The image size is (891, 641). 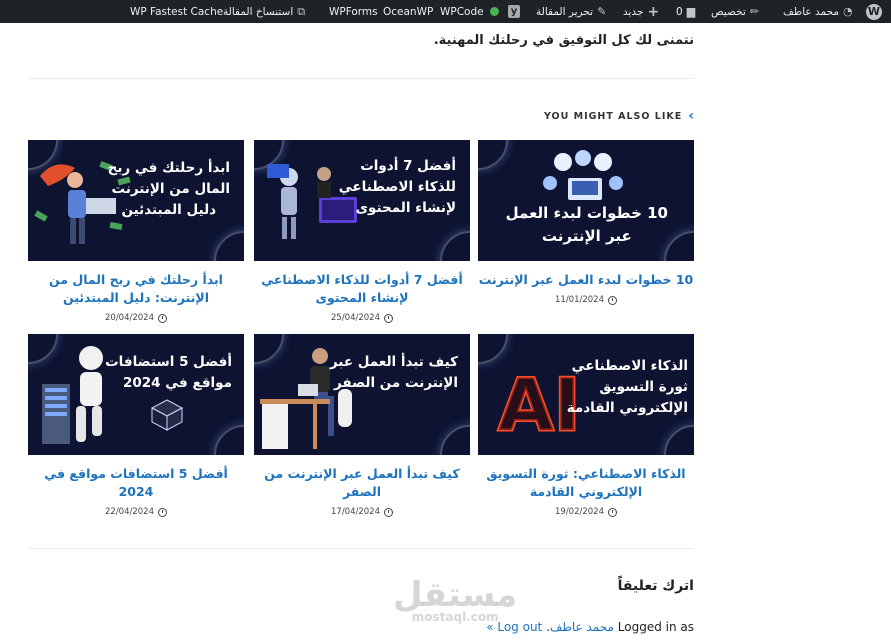 What do you see at coordinates (136, 394) in the screenshot?
I see `post-thumbnail: أفضل 5 استضافات مواقع في 2024` at bounding box center [136, 394].